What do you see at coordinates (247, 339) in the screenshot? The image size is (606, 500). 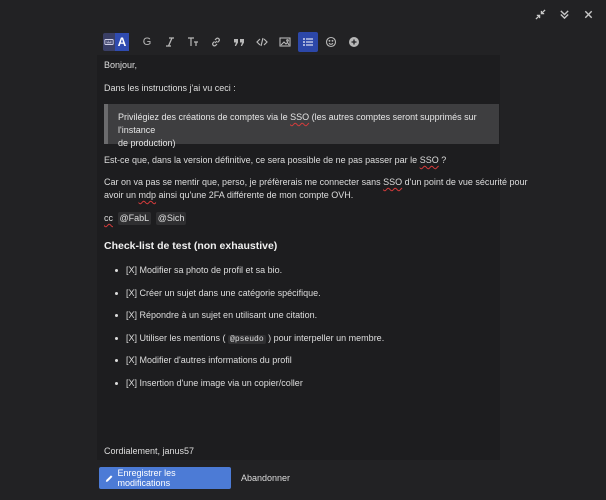 I see `inline-code: @pseudo` at bounding box center [247, 339].